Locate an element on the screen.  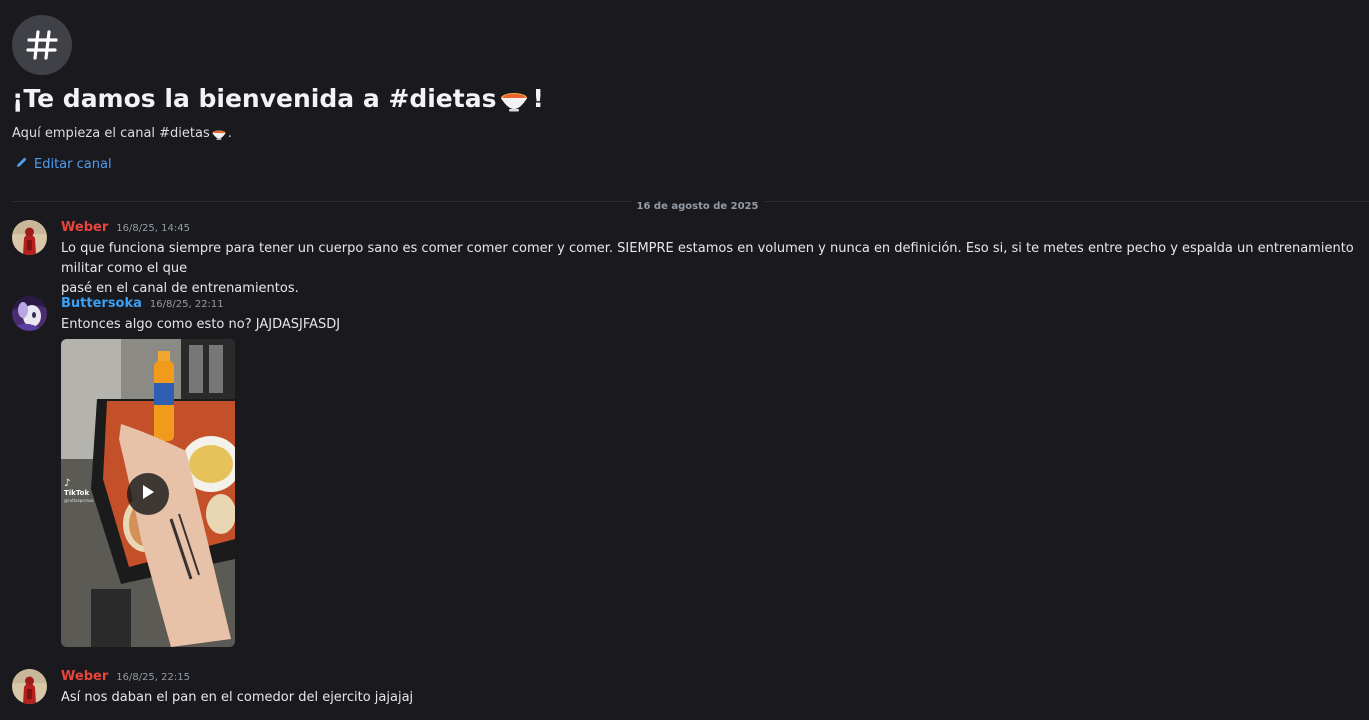
welcome-title-suffix: ! is located at coordinates (538, 98).